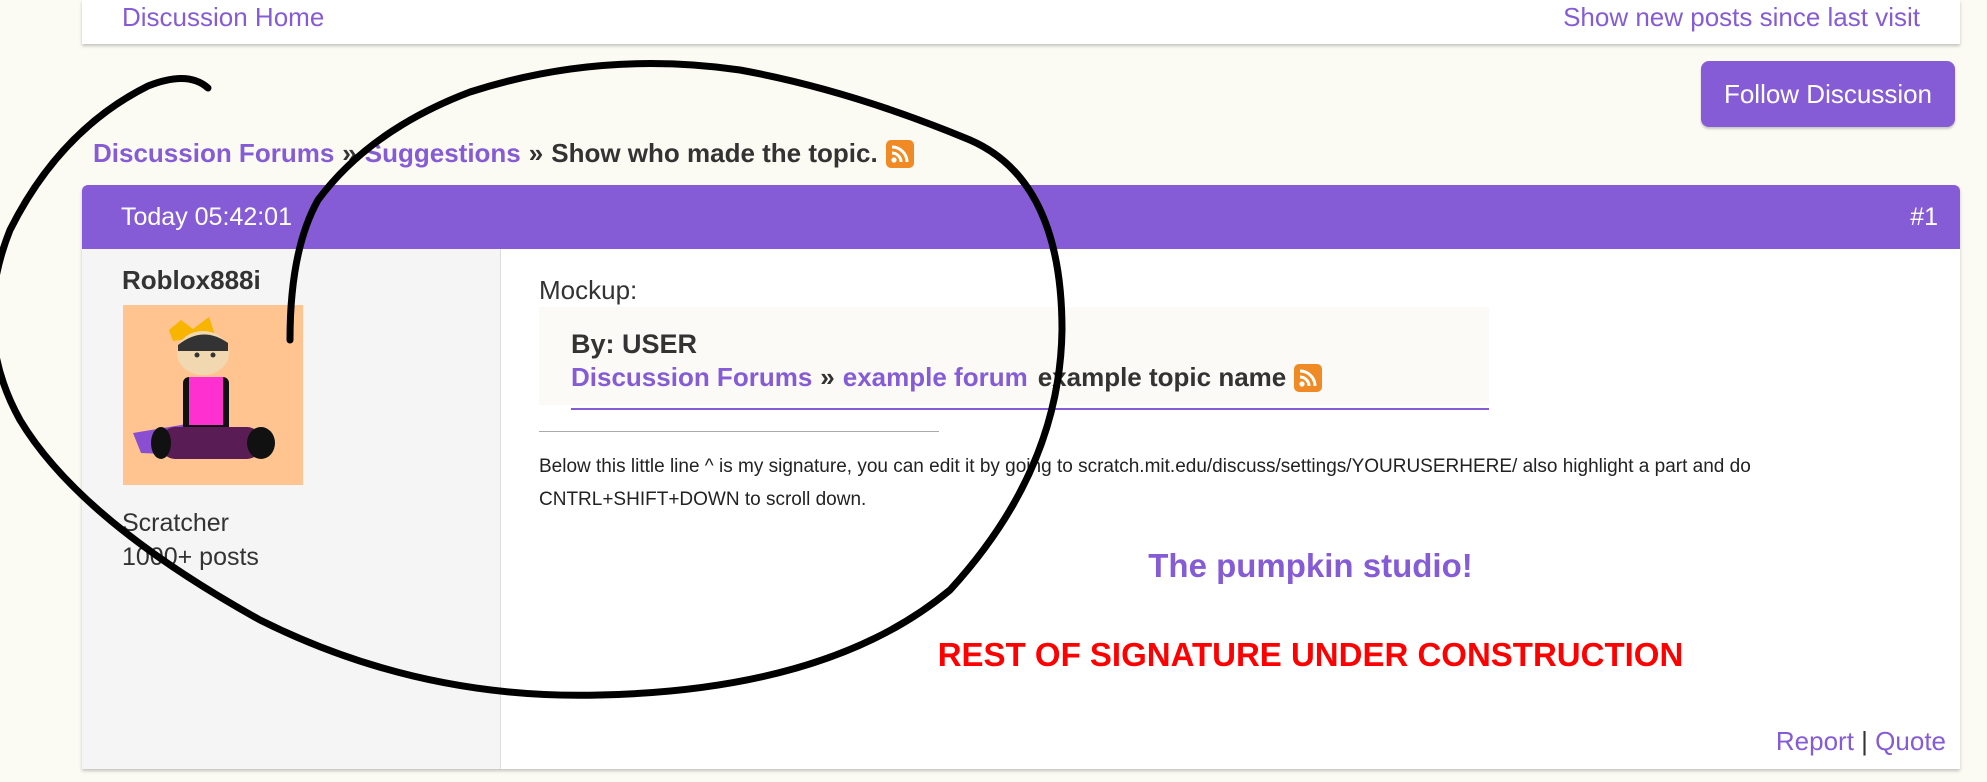  Describe the element at coordinates (588, 290) in the screenshot. I see `mockup-label: Mockup:` at that location.